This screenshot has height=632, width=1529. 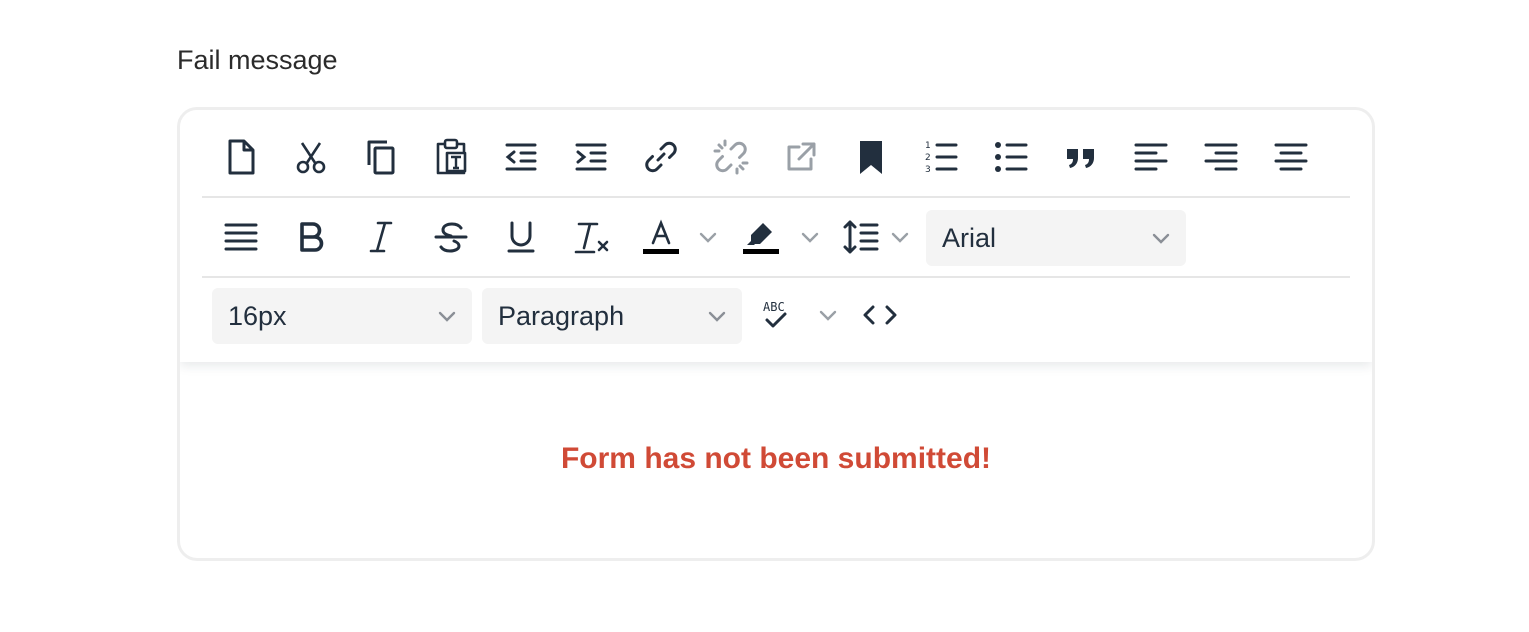 I want to click on paste-as-text-icon, so click(x=451, y=156).